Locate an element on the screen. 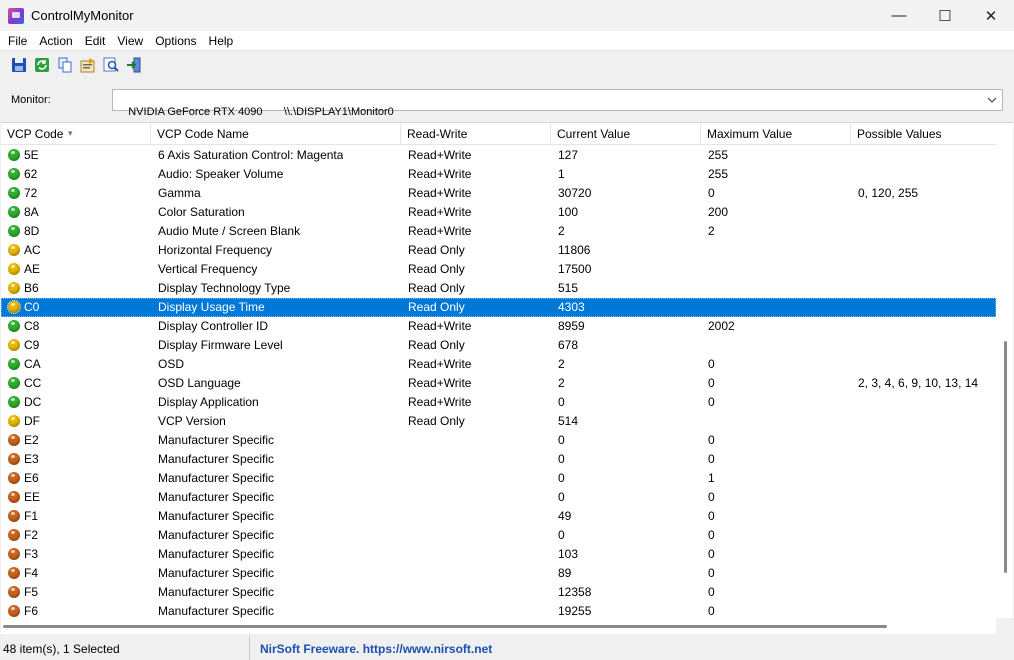 The image size is (1014, 660). vcp-name-cell: Display Controller ID is located at coordinates (213, 326).